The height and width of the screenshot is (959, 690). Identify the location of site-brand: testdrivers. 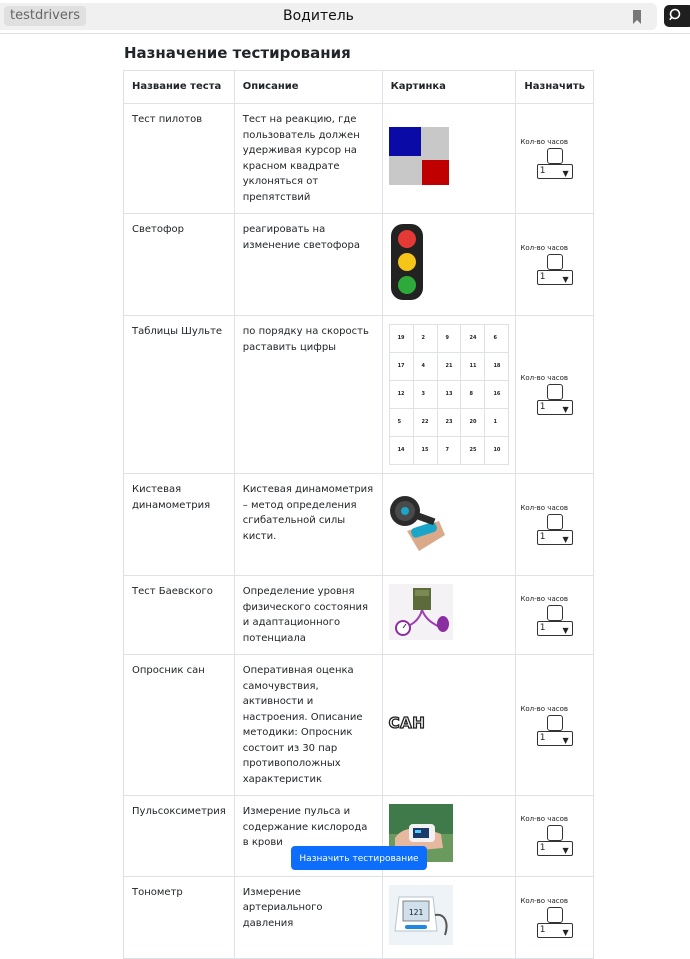
(45, 16).